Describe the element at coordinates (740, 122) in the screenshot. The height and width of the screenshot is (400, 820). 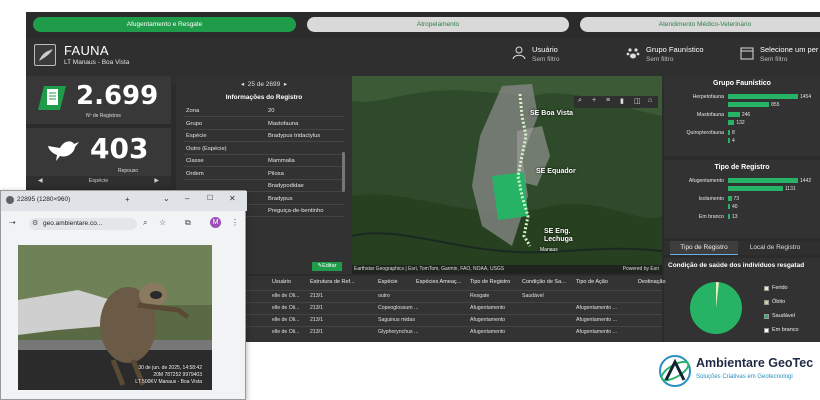
I see `bar-value: 132` at that location.